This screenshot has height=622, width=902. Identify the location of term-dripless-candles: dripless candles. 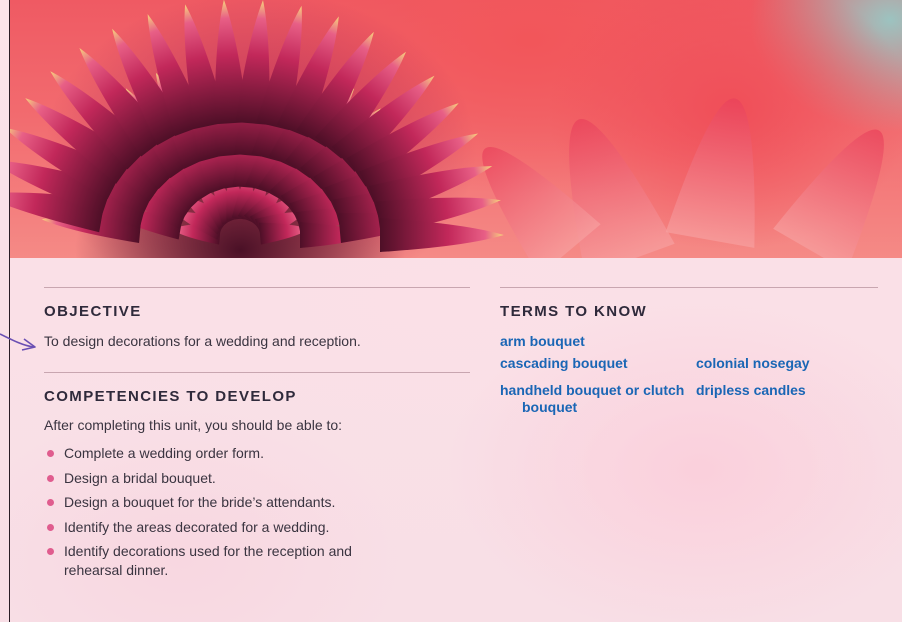
(751, 390).